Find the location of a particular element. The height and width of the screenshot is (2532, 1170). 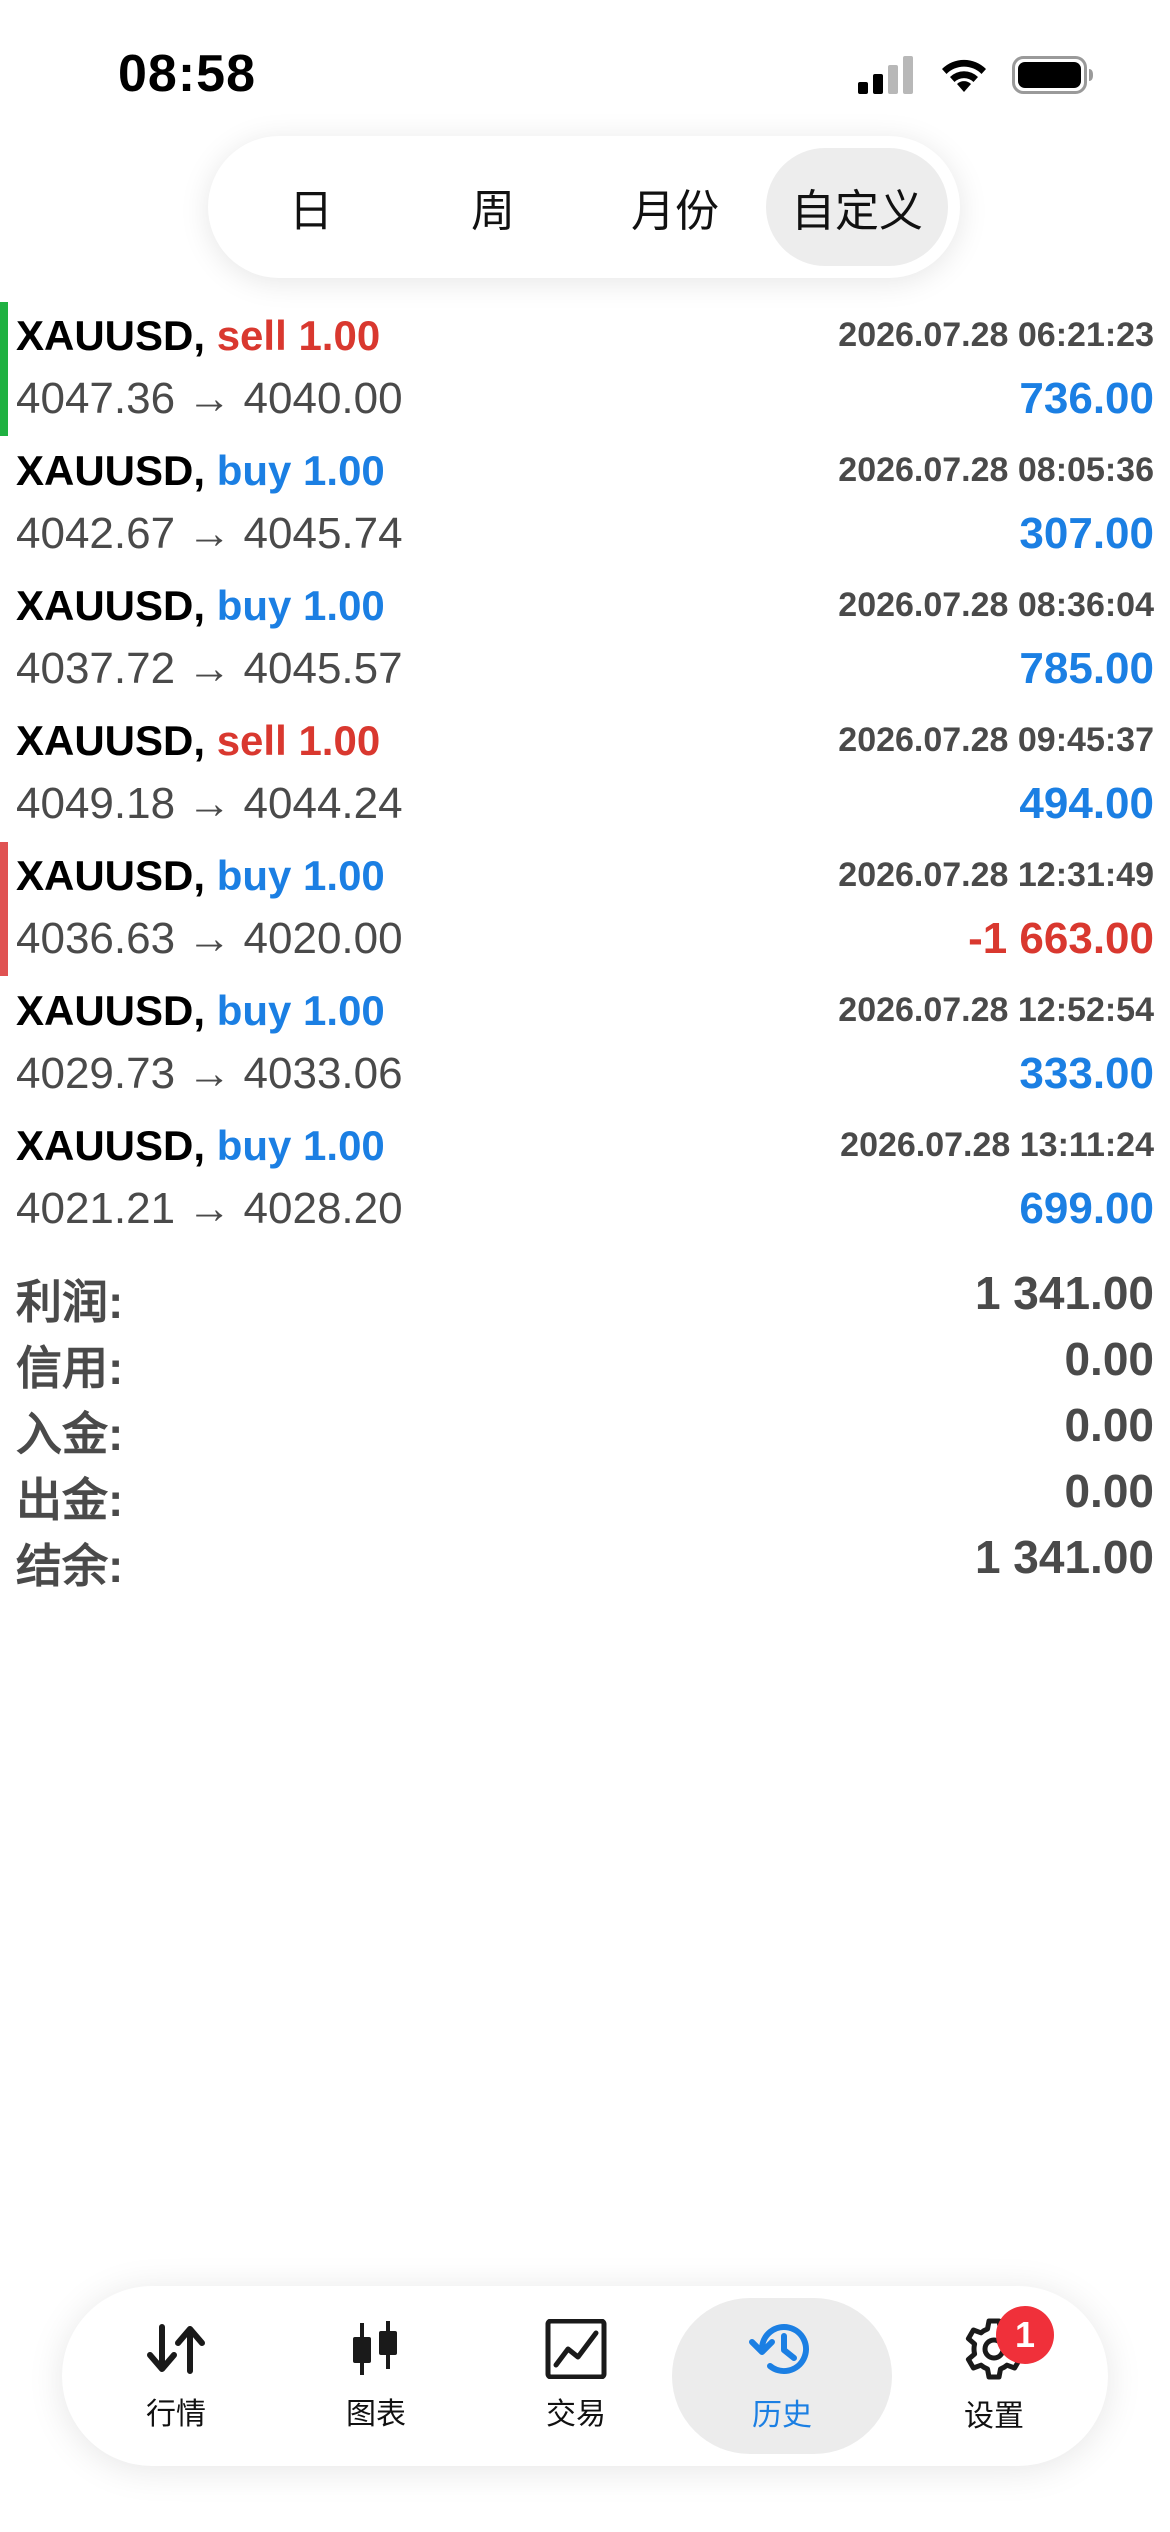

summary-withdrawal-label: 出金: is located at coordinates (70, 1500).